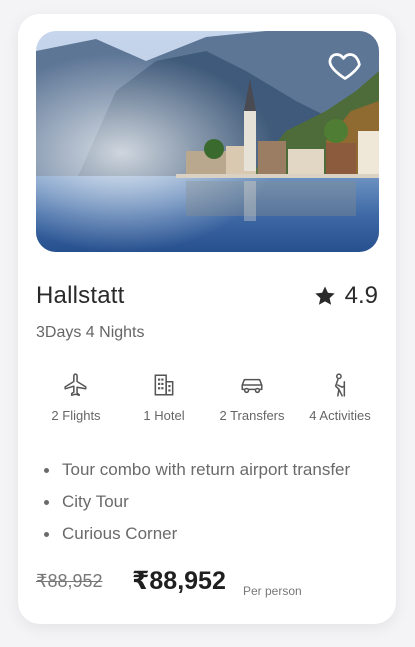 Image resolution: width=415 pixels, height=647 pixels. I want to click on inclusion-flights: 2 Flights, so click(76, 397).